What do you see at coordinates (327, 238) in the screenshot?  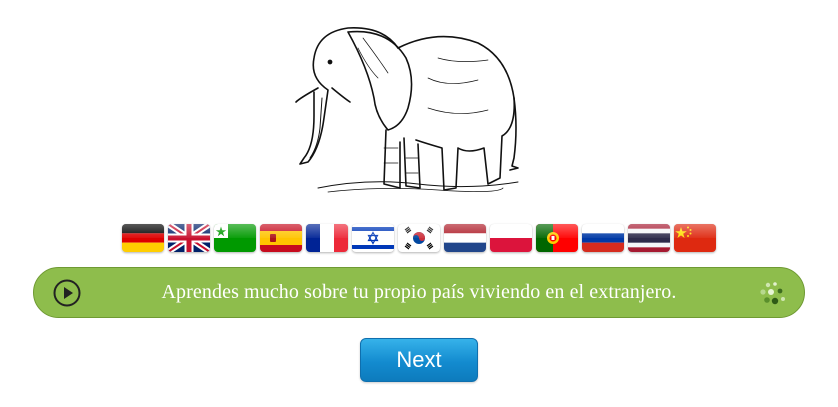 I see `flag-france-icon` at bounding box center [327, 238].